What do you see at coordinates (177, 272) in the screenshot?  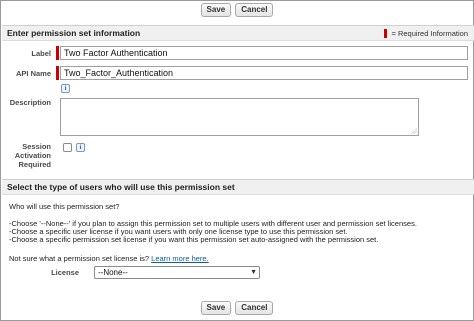 I see `license-select: --None-- ▼` at bounding box center [177, 272].